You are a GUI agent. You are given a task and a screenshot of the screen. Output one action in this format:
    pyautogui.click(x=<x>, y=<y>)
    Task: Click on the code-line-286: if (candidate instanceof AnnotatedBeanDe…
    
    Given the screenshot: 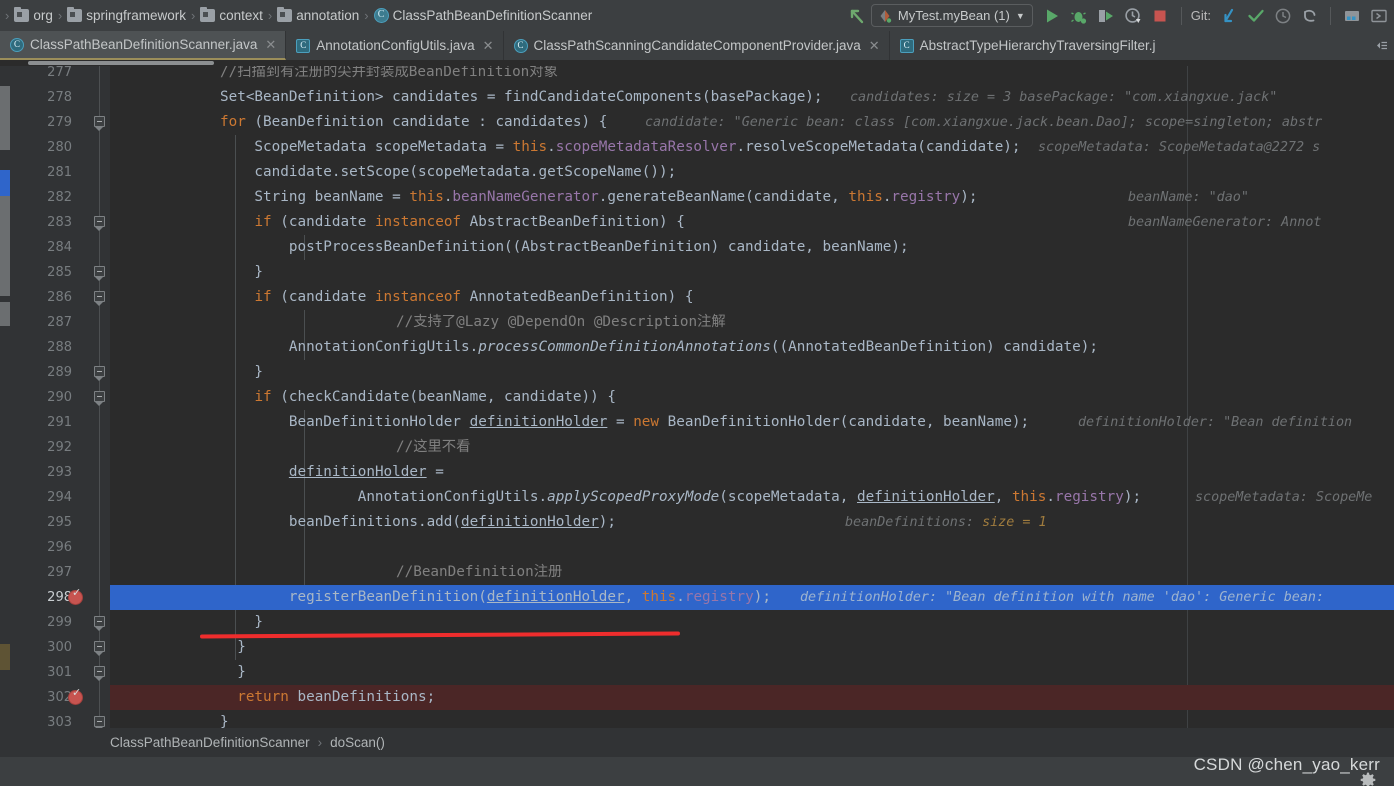 What is the action you would take?
    pyautogui.click(x=752, y=297)
    